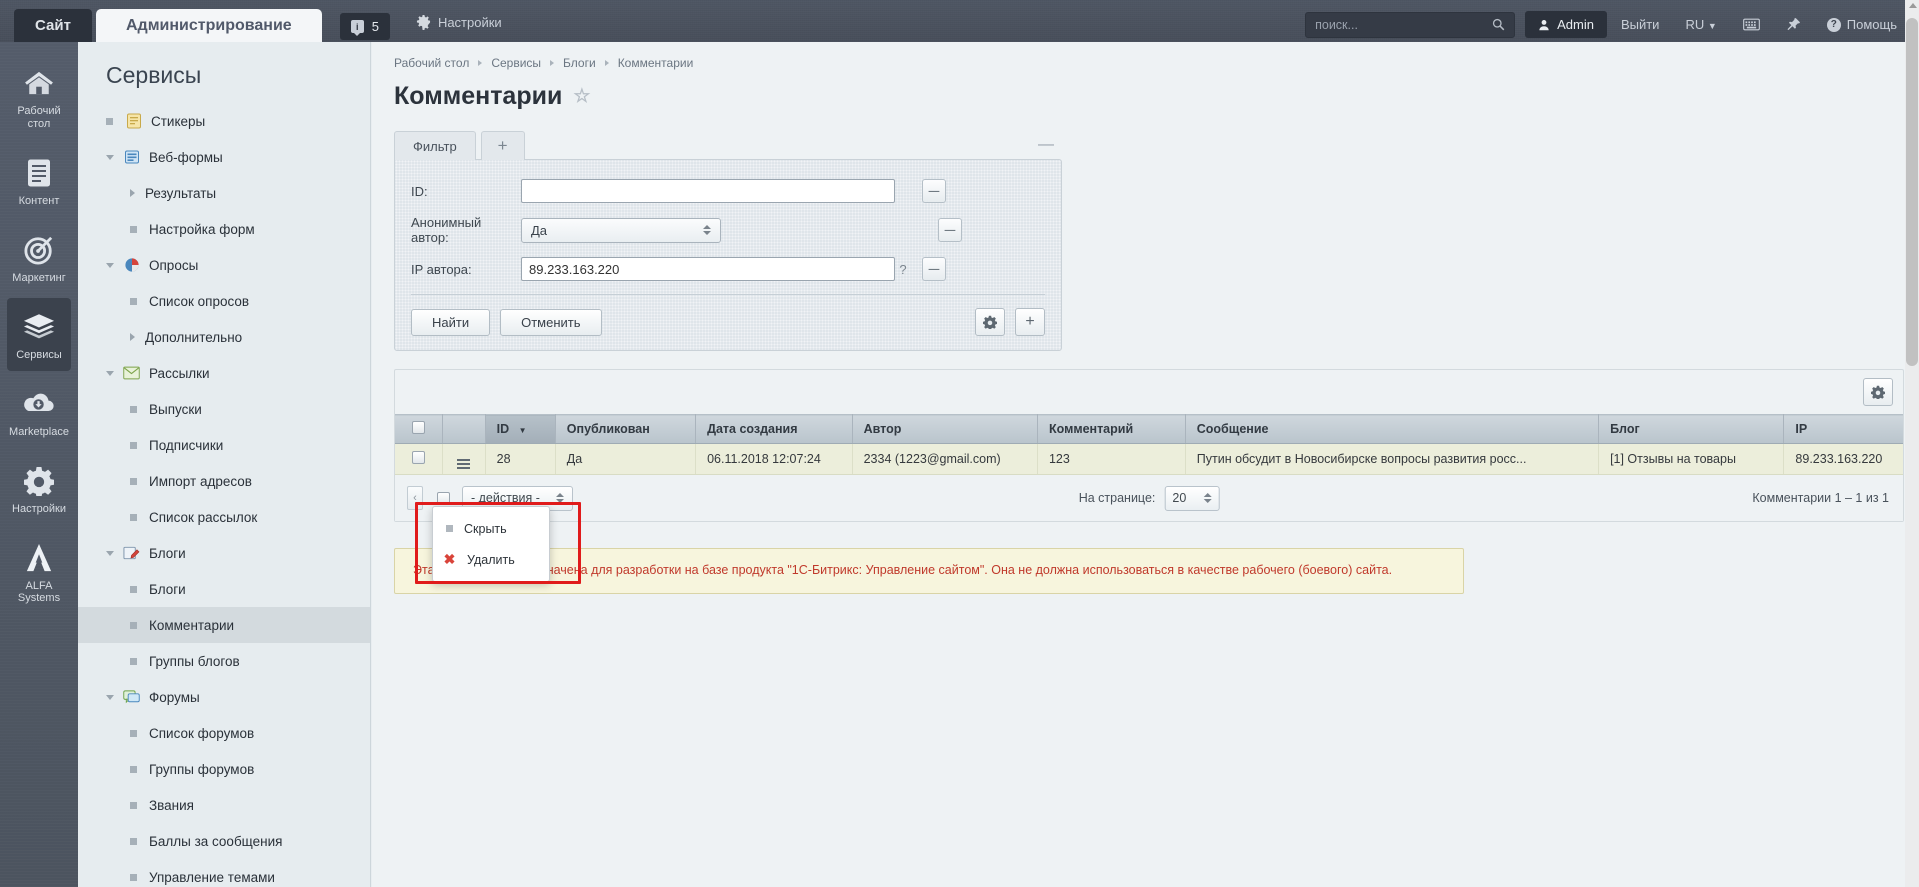 The image size is (1919, 887). I want to click on remove-filter-field-ip-button: ─, so click(934, 269).